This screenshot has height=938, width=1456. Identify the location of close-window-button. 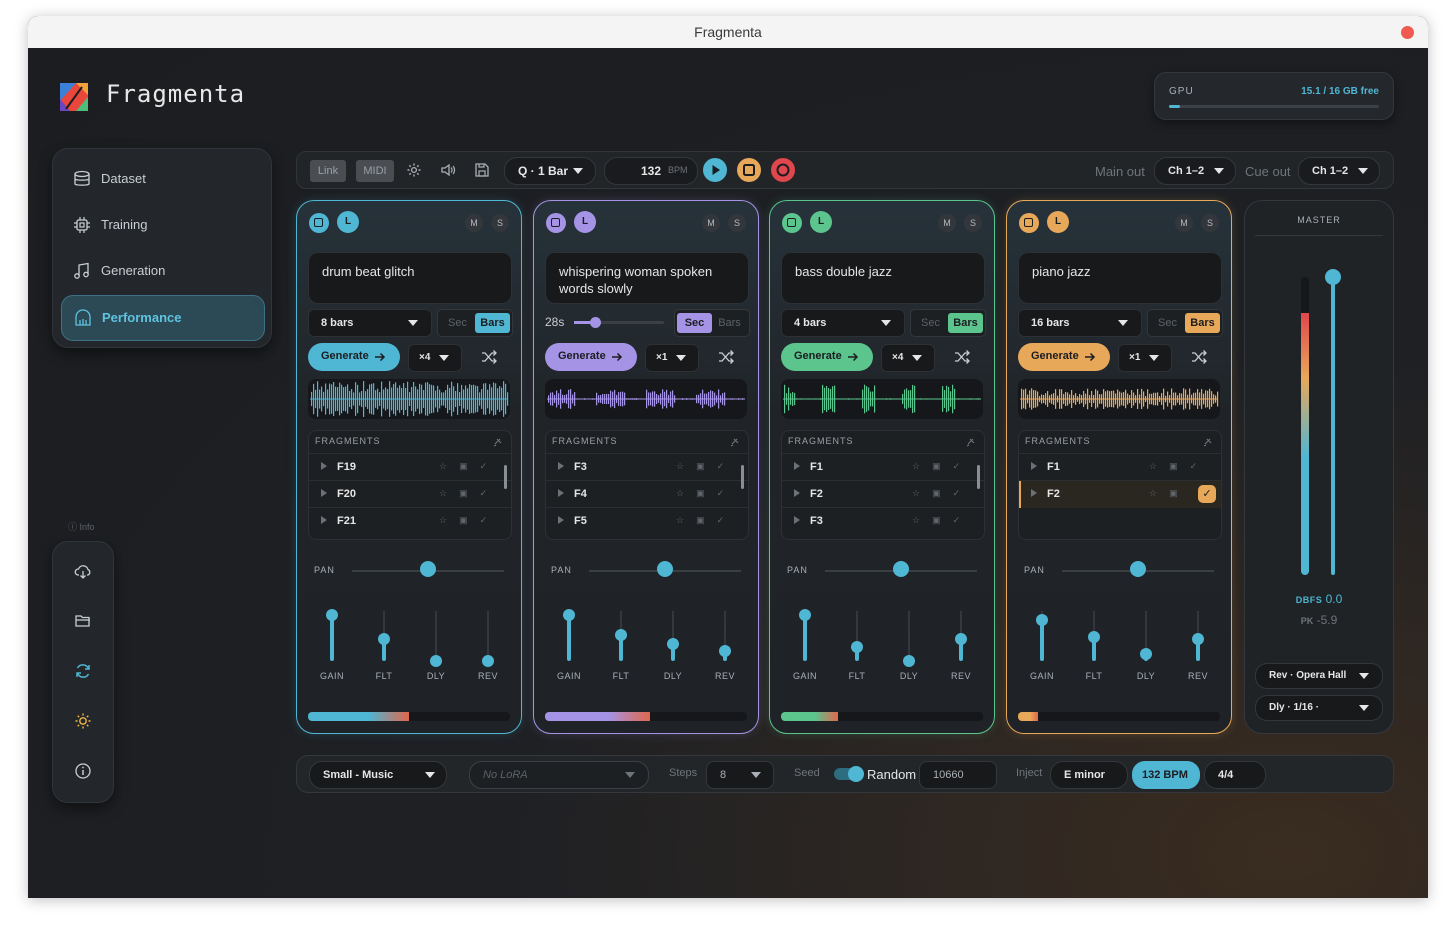
(1407, 32).